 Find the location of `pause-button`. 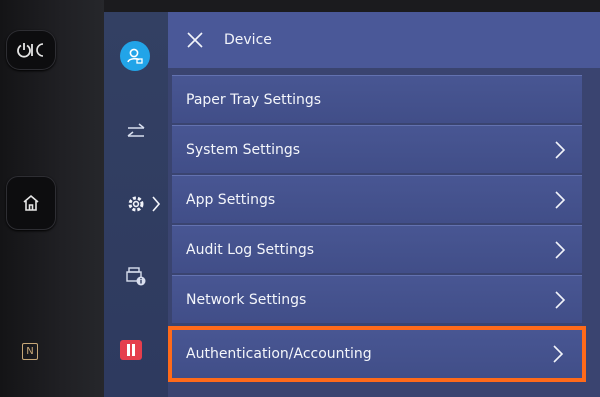

pause-button is located at coordinates (131, 350).